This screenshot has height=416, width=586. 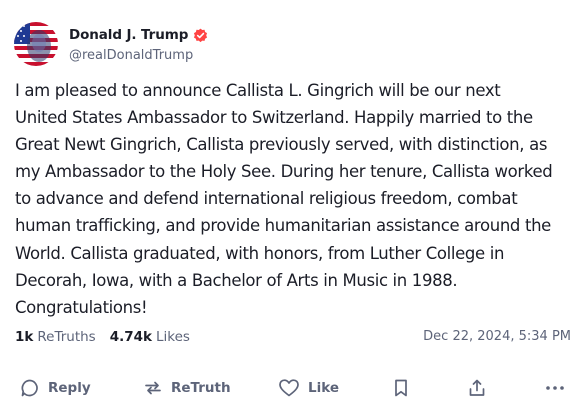 I want to click on likes-stat: 4.74k Likes, so click(x=150, y=337).